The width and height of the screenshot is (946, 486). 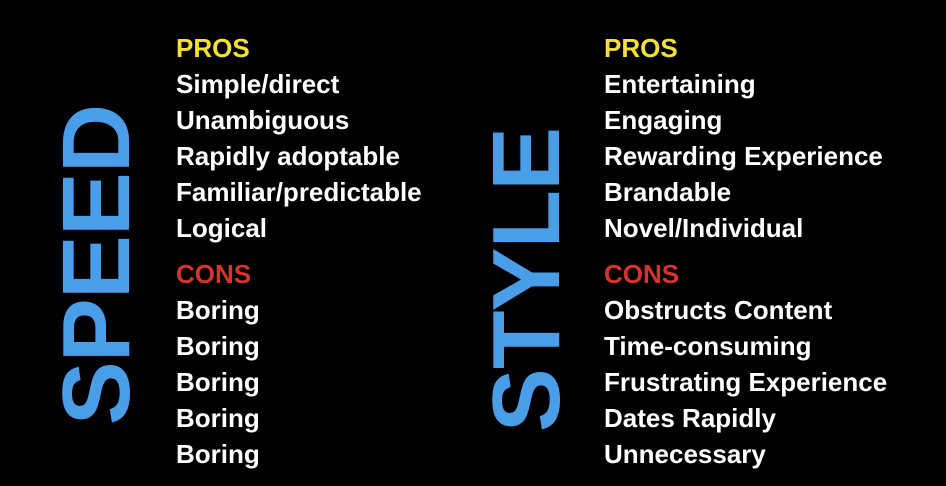 What do you see at coordinates (708, 346) in the screenshot?
I see `style-cons-item: Time-consuming` at bounding box center [708, 346].